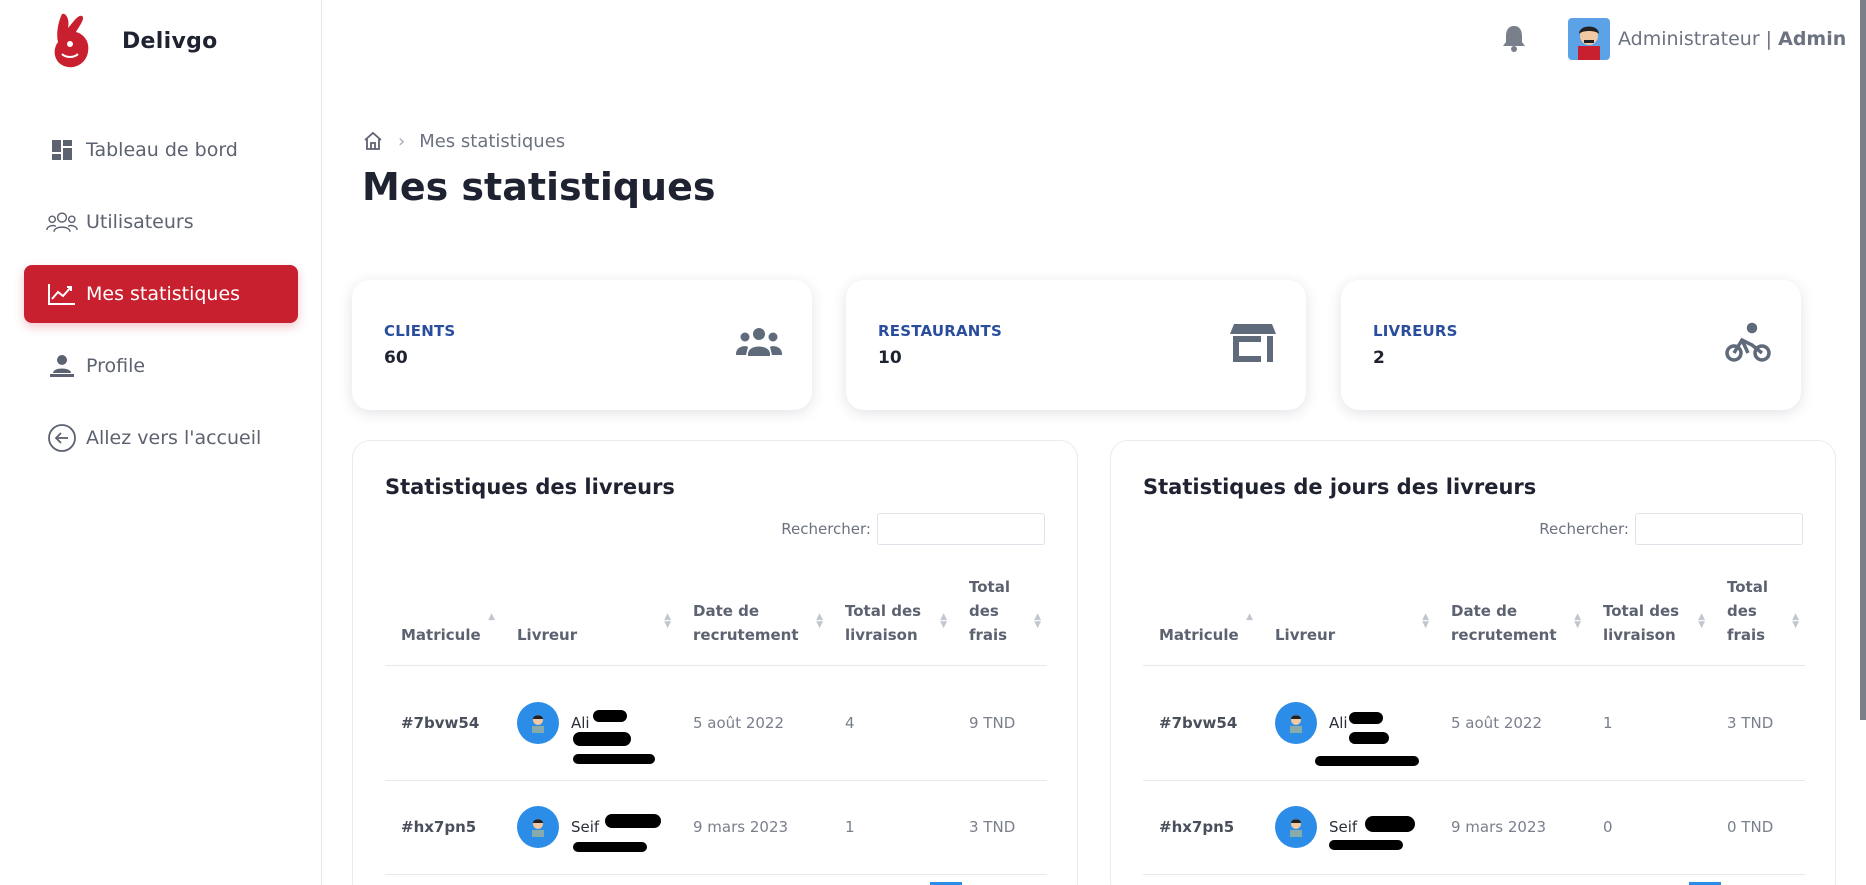 Image resolution: width=1866 pixels, height=885 pixels. I want to click on cell-frais: 9 TND, so click(1000, 723).